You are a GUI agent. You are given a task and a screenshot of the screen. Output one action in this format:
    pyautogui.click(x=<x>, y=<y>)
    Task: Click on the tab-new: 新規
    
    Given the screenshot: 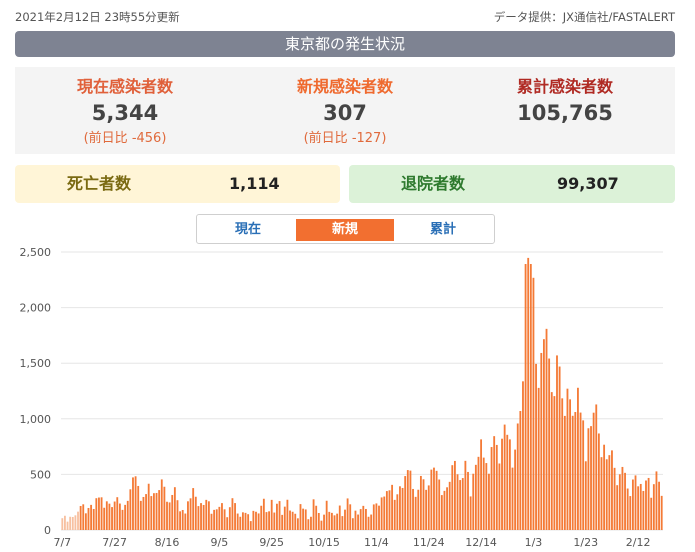 What is the action you would take?
    pyautogui.click(x=345, y=230)
    